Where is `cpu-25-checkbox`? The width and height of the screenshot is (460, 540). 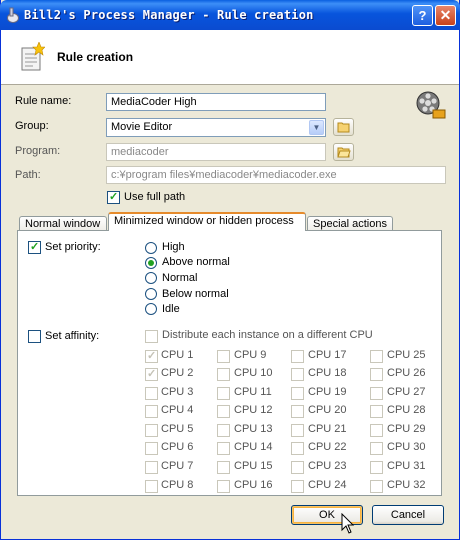
cpu-25-checkbox is located at coordinates (376, 356).